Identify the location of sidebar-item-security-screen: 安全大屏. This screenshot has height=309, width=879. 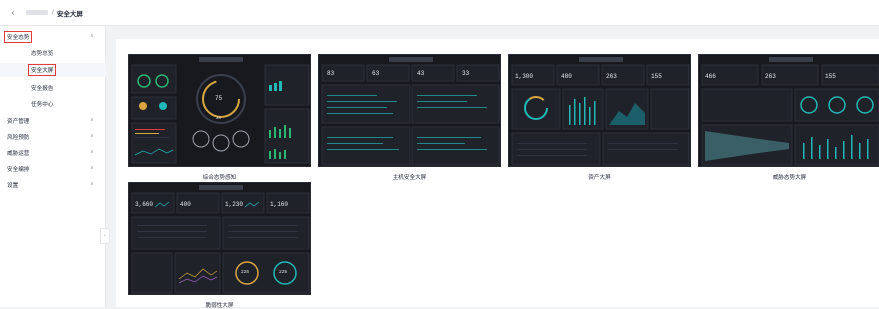
(53, 70).